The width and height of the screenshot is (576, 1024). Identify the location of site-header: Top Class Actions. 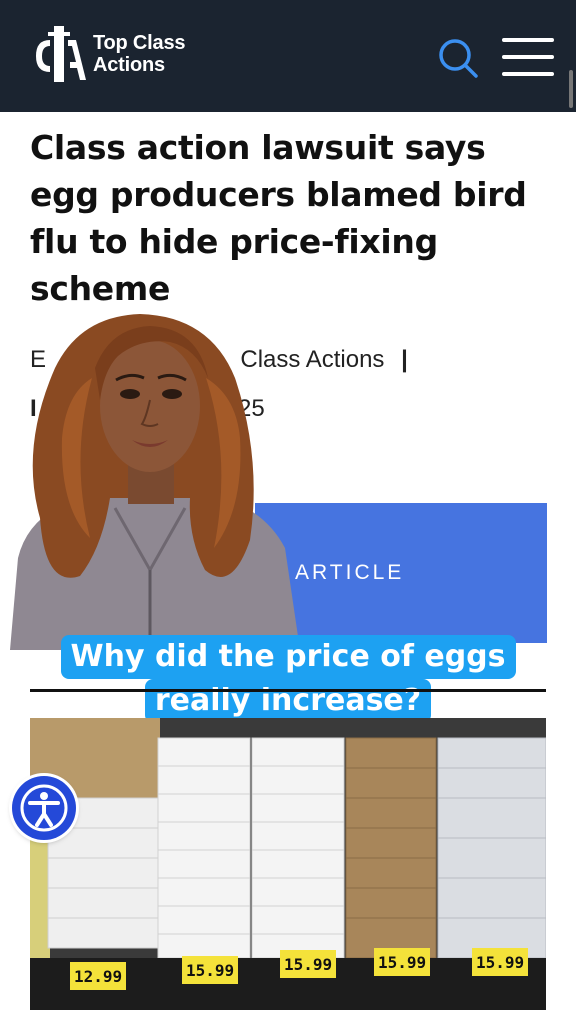
(288, 56).